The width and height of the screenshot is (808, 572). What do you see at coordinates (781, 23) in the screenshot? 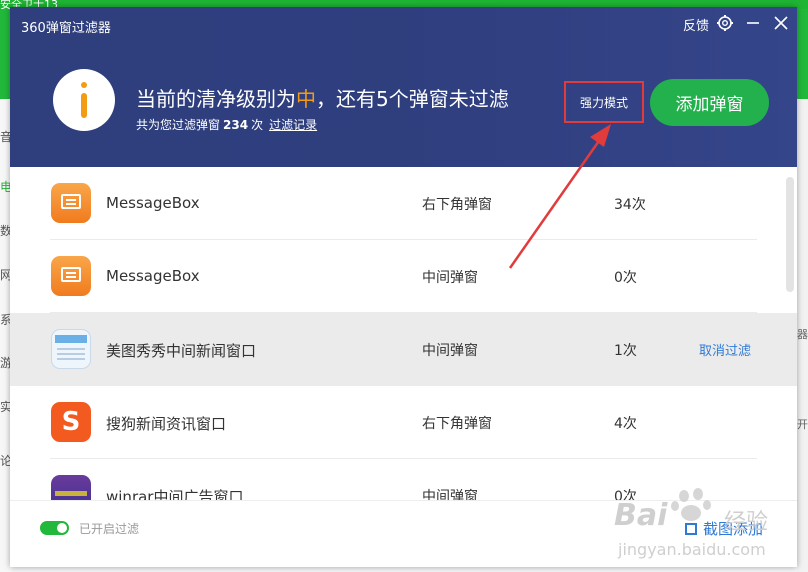
I see `close-icon` at bounding box center [781, 23].